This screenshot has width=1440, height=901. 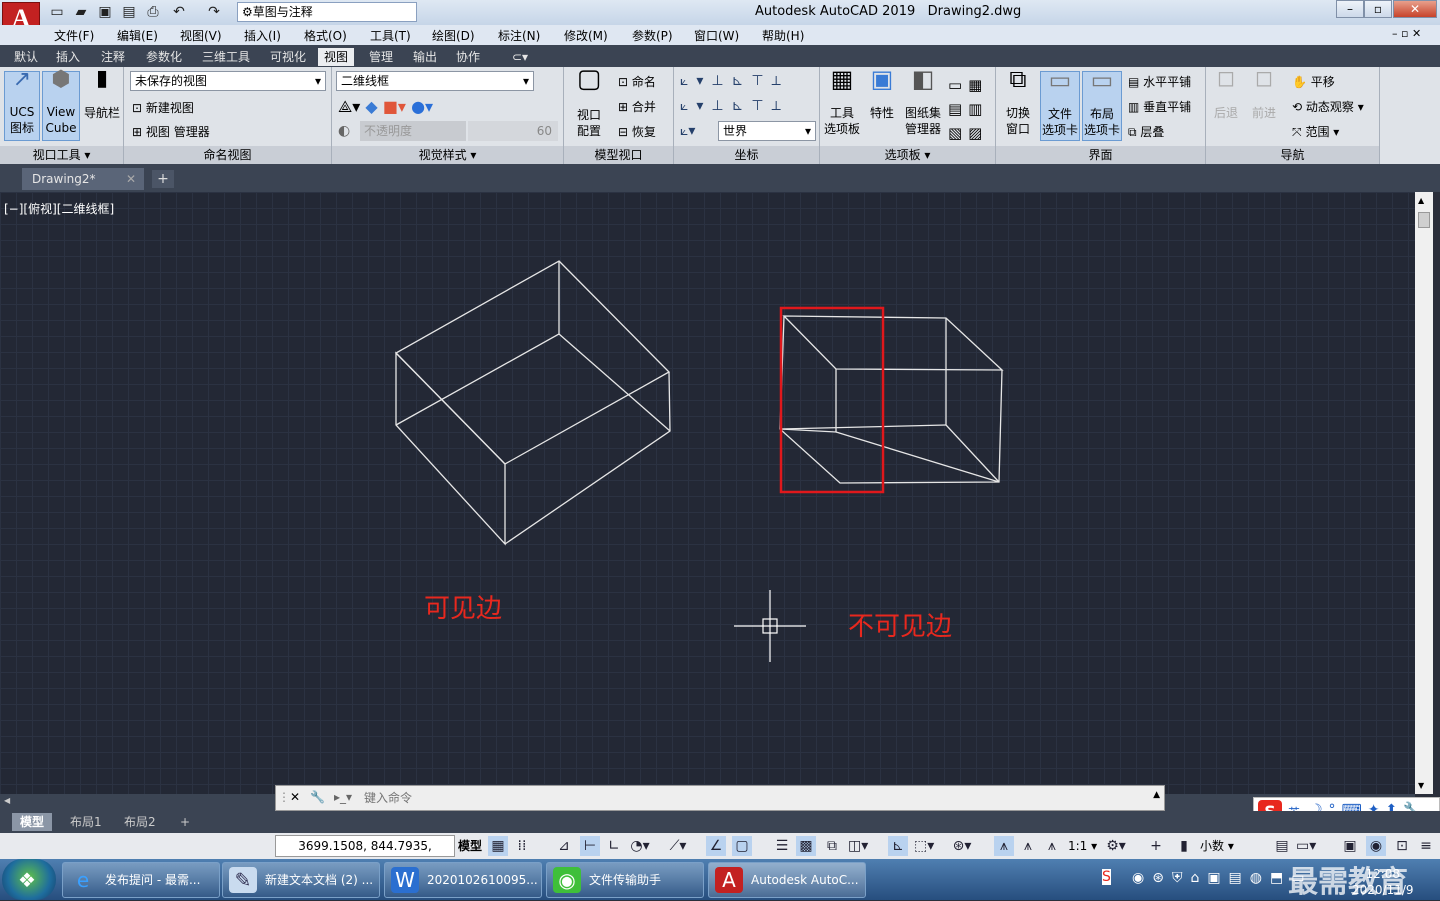 What do you see at coordinates (57, 12) in the screenshot?
I see `new-file-icon: ▭` at bounding box center [57, 12].